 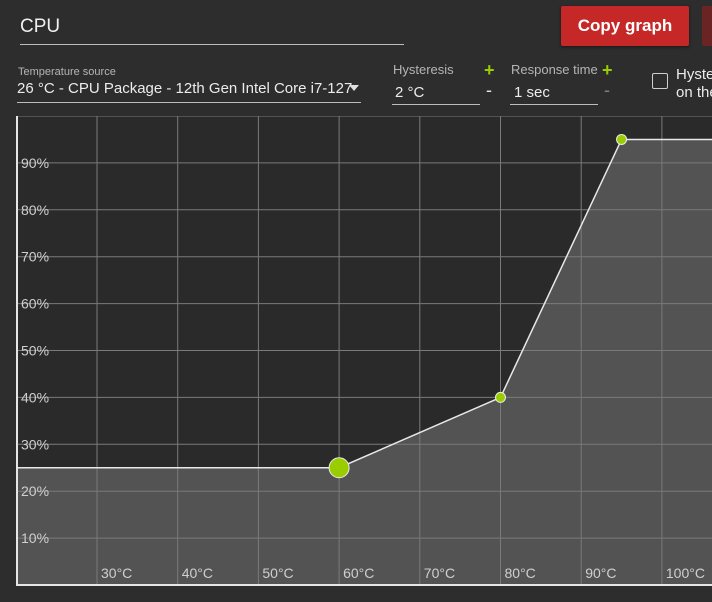 What do you see at coordinates (339, 468) in the screenshot?
I see `curve-point-selected` at bounding box center [339, 468].